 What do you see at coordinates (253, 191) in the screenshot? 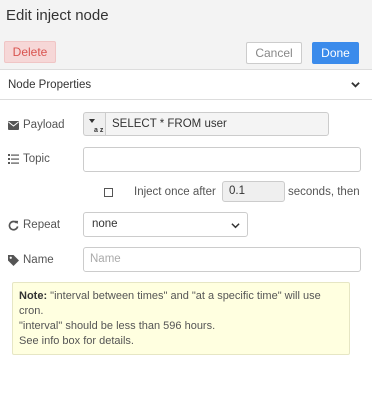
I see `inject-once-delay-input: 0.1` at bounding box center [253, 191].